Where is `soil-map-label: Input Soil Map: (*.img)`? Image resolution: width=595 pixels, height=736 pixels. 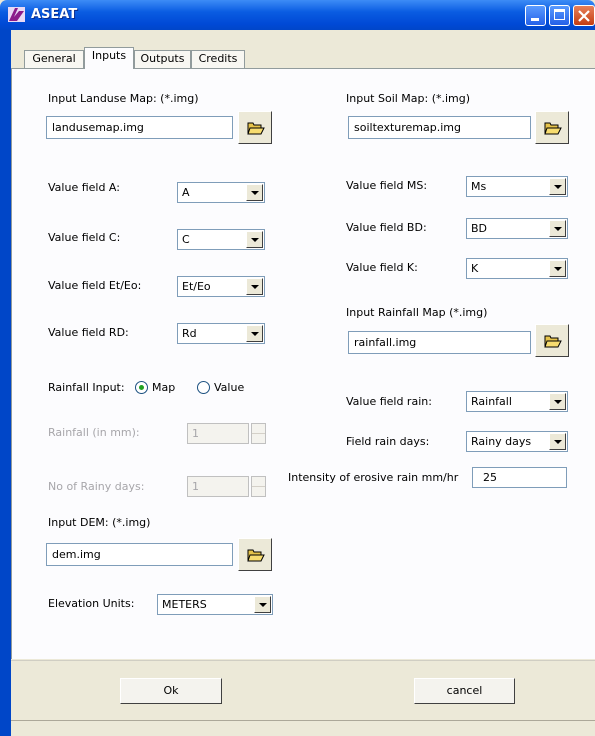
soil-map-label: Input Soil Map: (*.img) is located at coordinates (408, 98).